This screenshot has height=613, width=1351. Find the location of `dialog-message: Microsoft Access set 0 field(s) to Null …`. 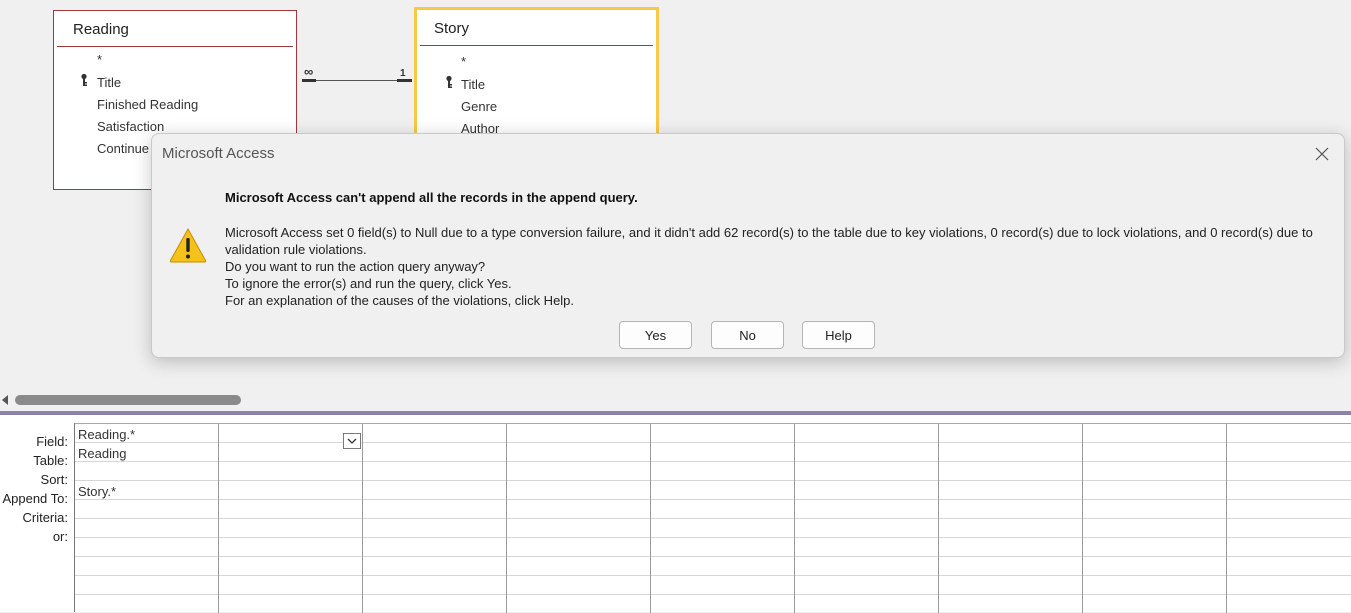

dialog-message: Microsoft Access set 0 field(s) to Null … is located at coordinates (779, 266).